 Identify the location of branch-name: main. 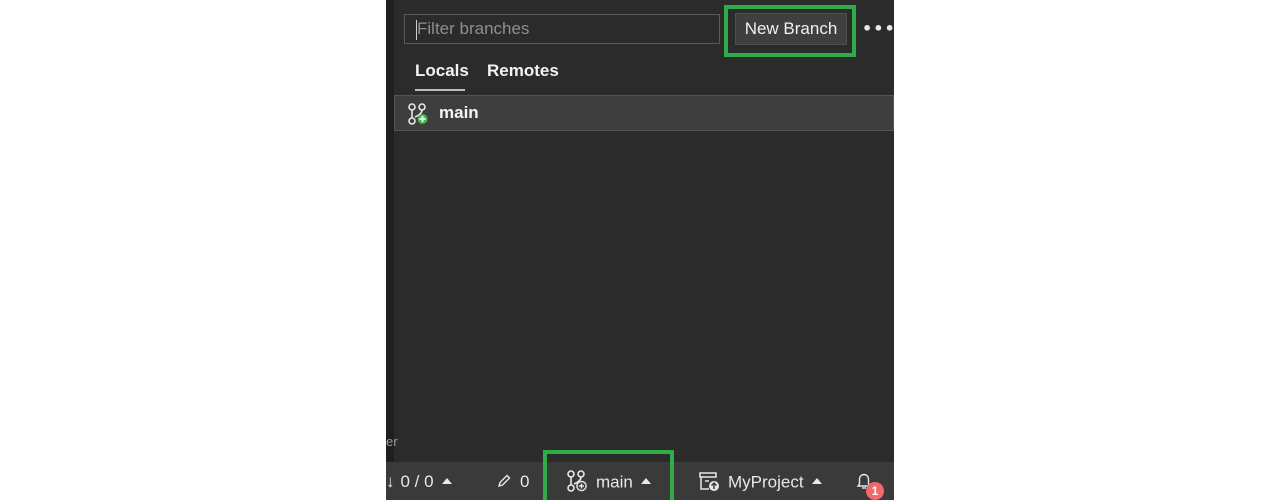
(459, 112).